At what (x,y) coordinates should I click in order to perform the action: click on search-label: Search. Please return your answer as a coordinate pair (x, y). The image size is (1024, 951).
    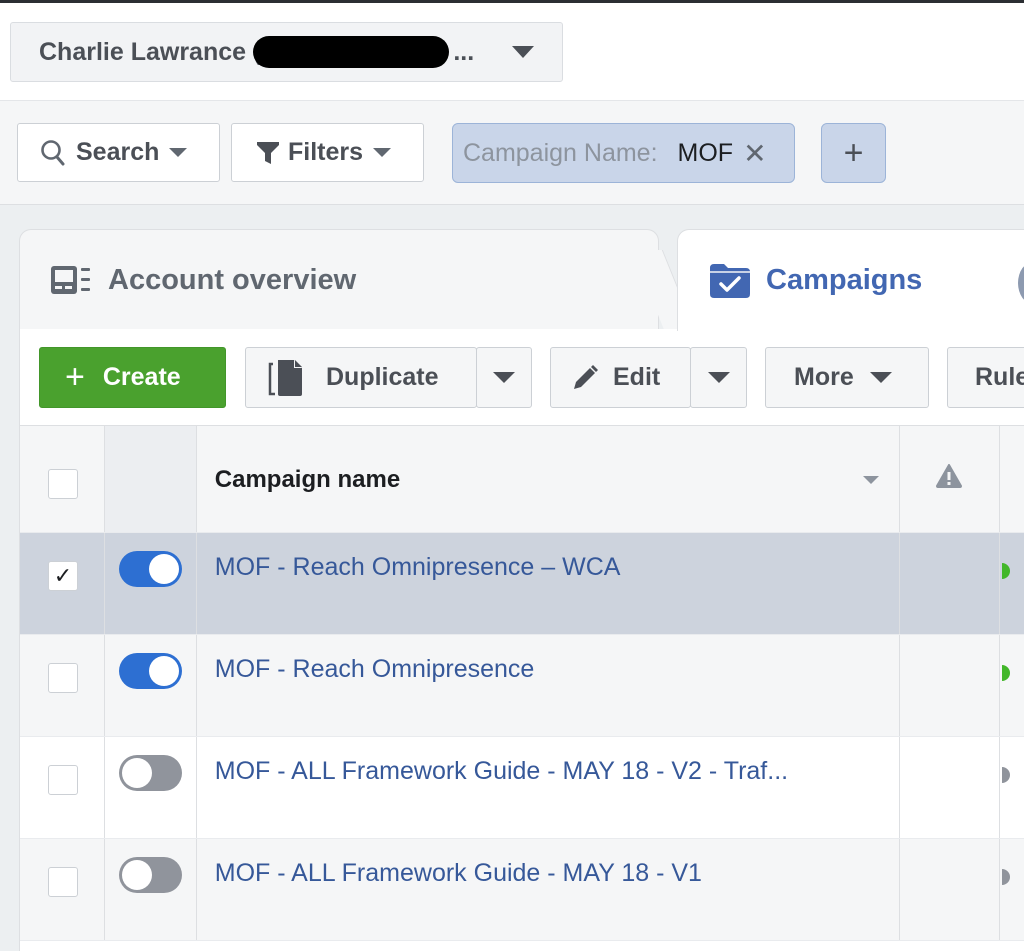
    Looking at the image, I should click on (118, 152).